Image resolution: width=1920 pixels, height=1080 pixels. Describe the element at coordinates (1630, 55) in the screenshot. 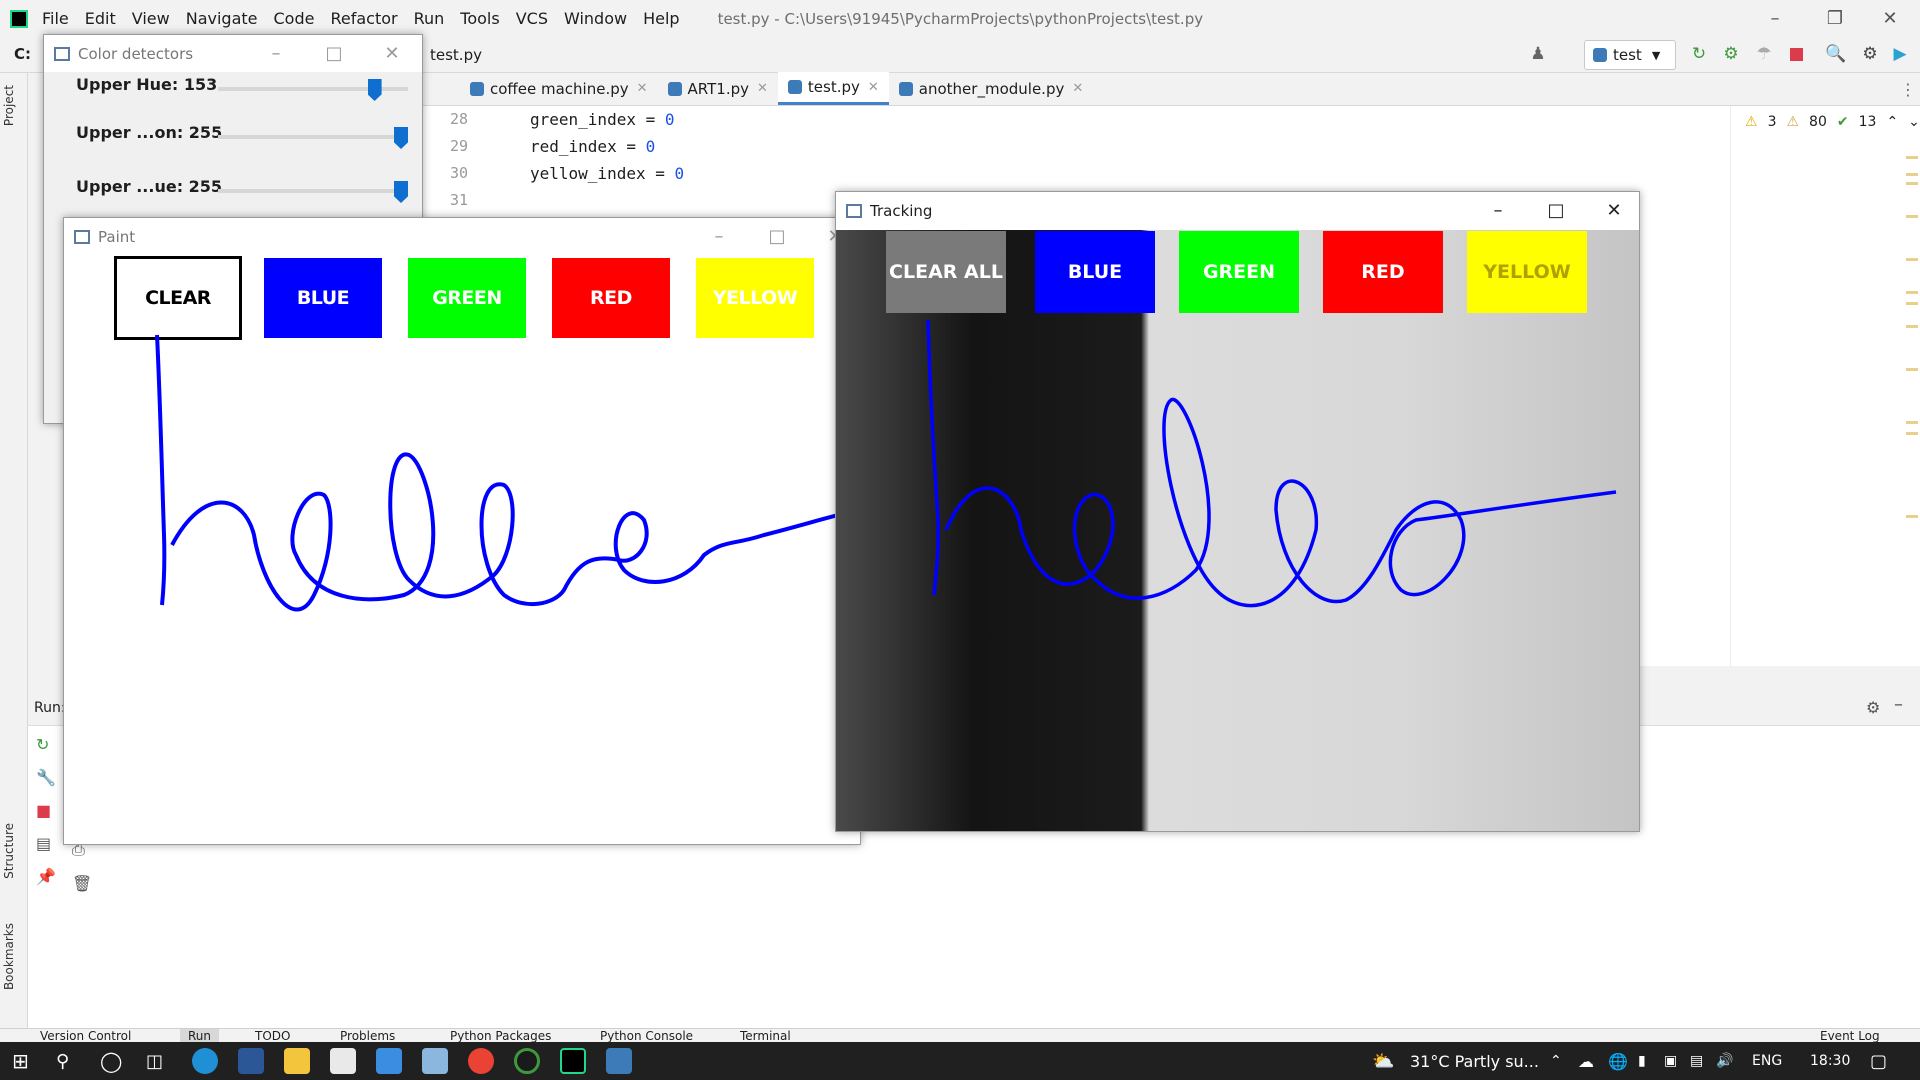

I see `run-configuration-select: test ▼` at that location.